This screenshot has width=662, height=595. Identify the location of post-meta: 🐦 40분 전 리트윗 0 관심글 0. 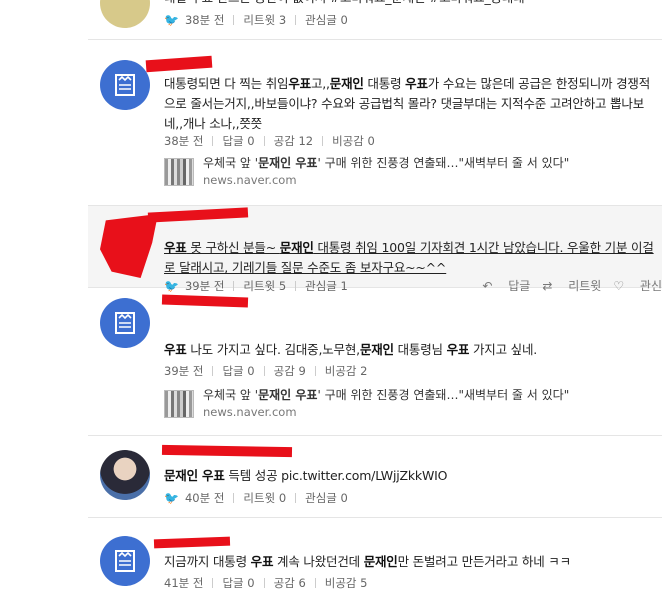
(256, 498).